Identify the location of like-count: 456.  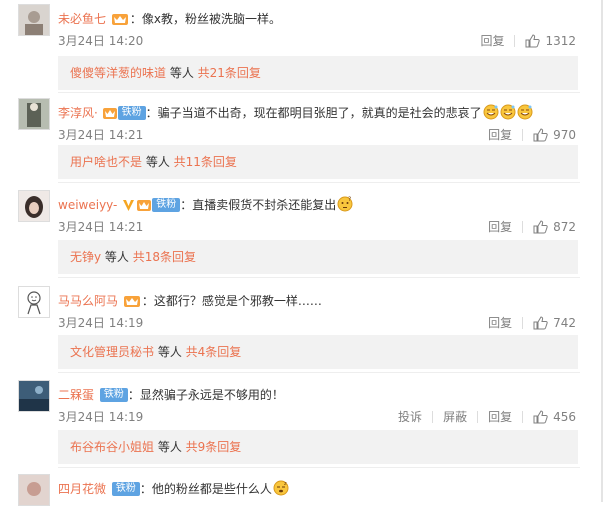
(564, 416).